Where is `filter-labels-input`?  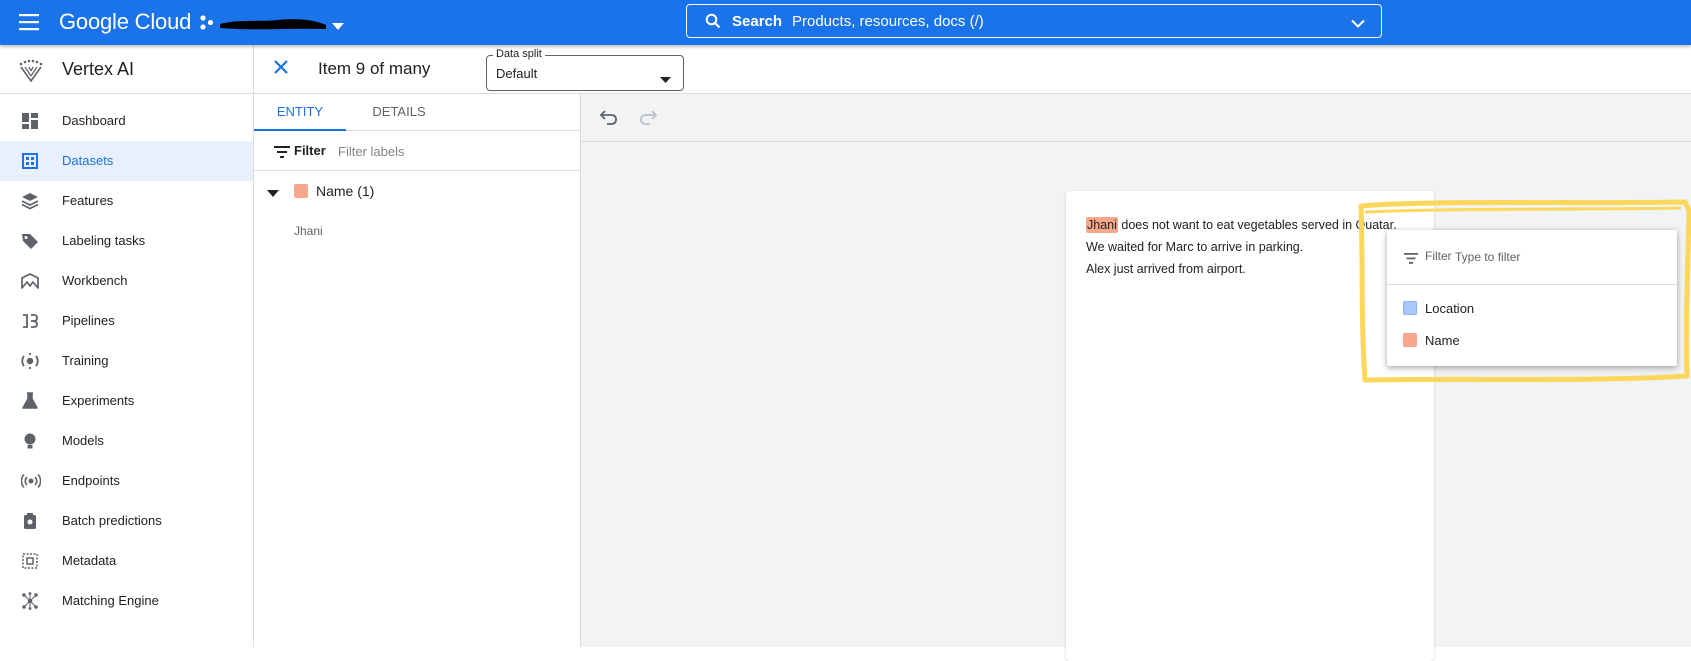
filter-labels-input is located at coordinates (451, 151).